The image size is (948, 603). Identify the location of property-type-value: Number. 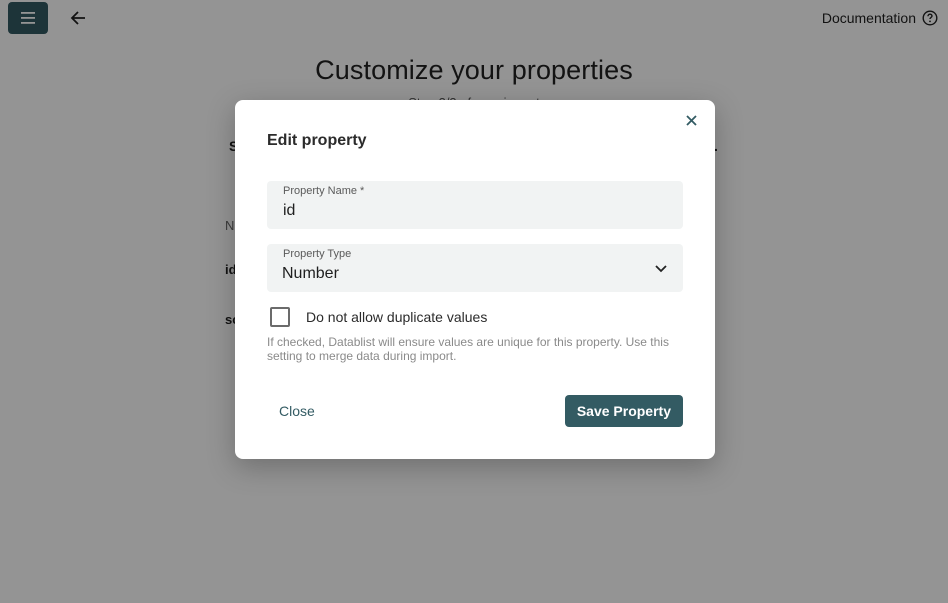
(310, 273).